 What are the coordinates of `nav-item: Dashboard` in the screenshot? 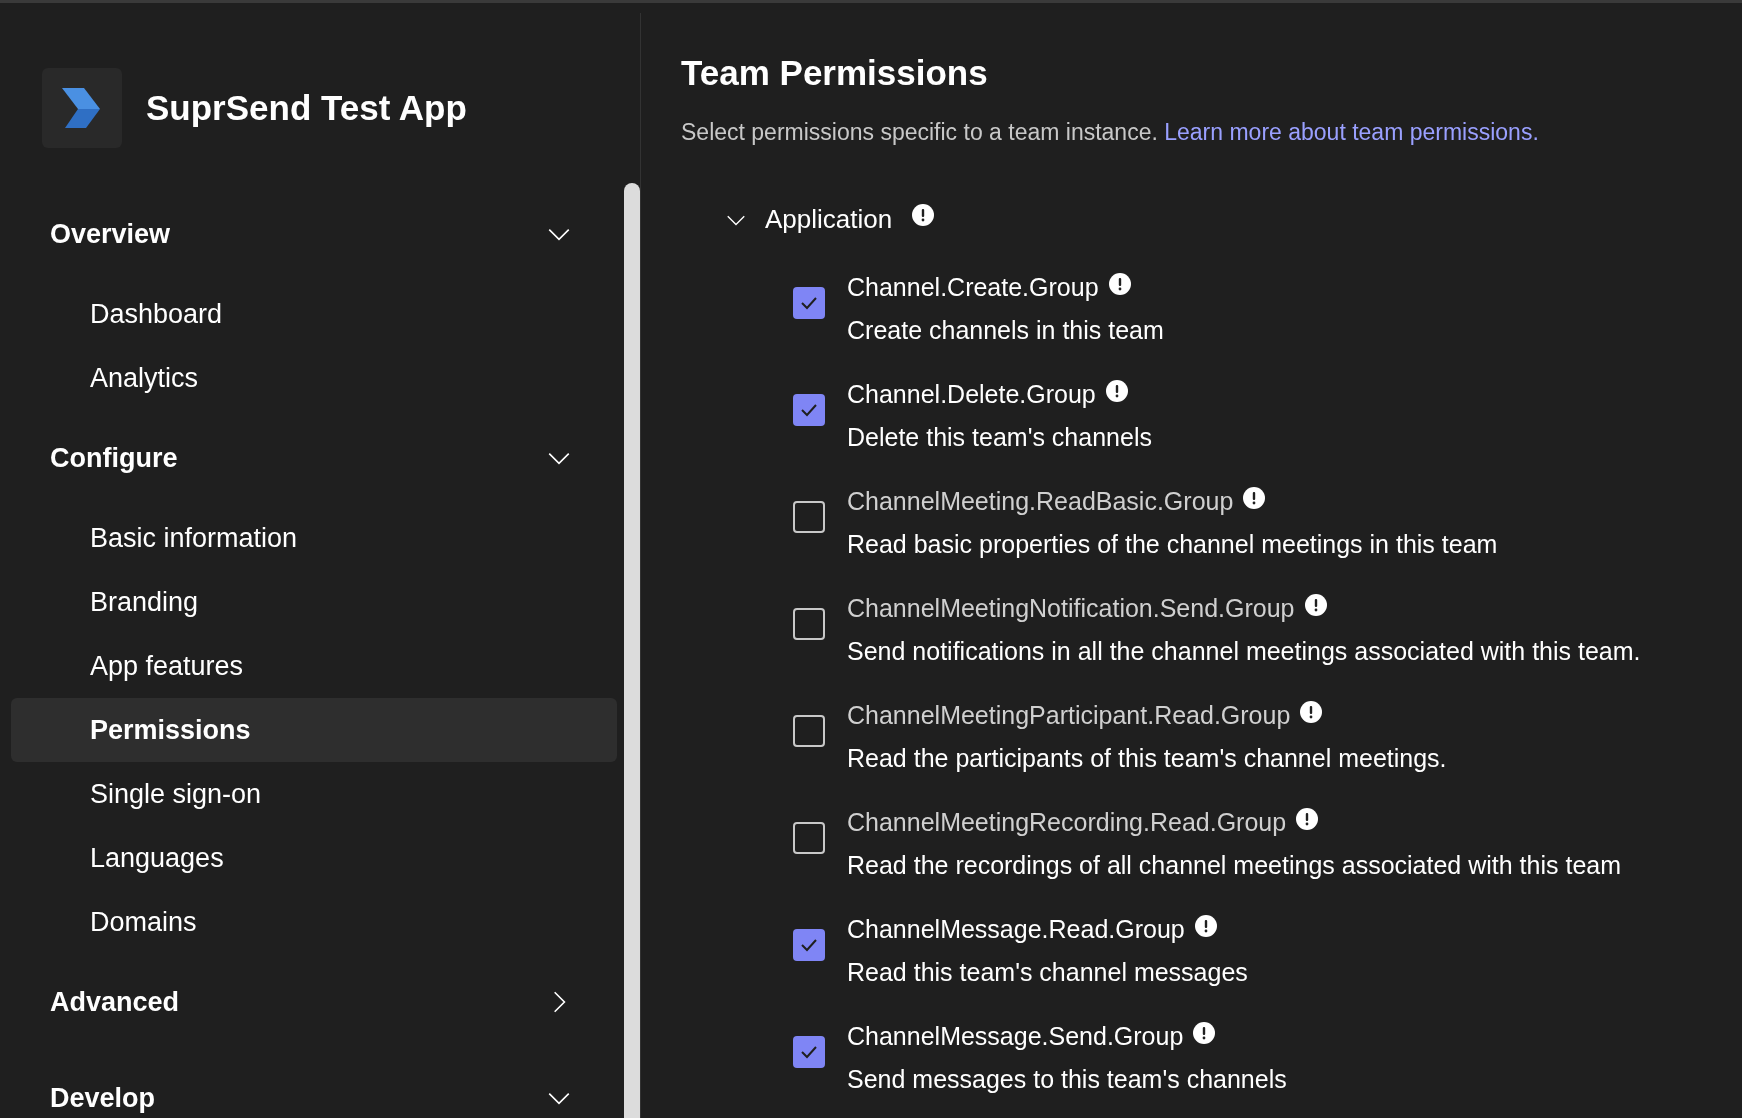 It's located at (314, 314).